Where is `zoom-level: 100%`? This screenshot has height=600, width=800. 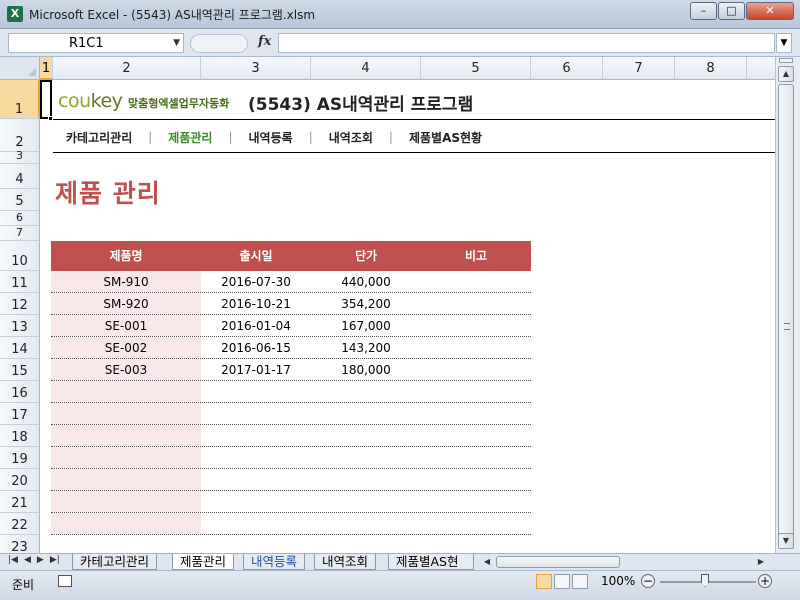 zoom-level: 100% is located at coordinates (618, 581).